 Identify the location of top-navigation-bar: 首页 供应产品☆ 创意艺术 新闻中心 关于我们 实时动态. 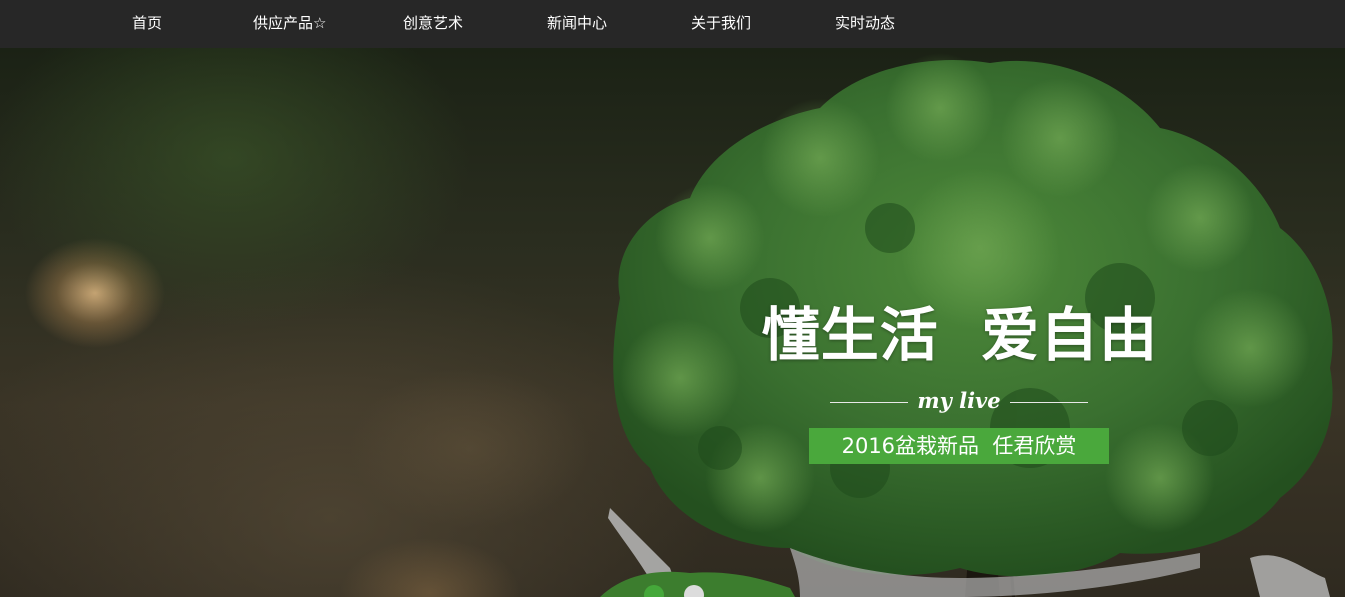
(672, 24).